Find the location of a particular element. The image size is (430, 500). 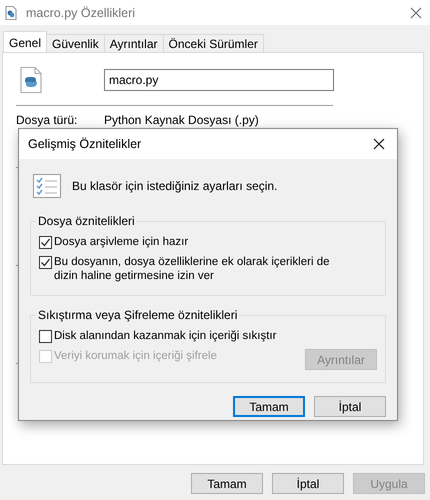

window-title: macro.py Özellikleri is located at coordinates (81, 13).